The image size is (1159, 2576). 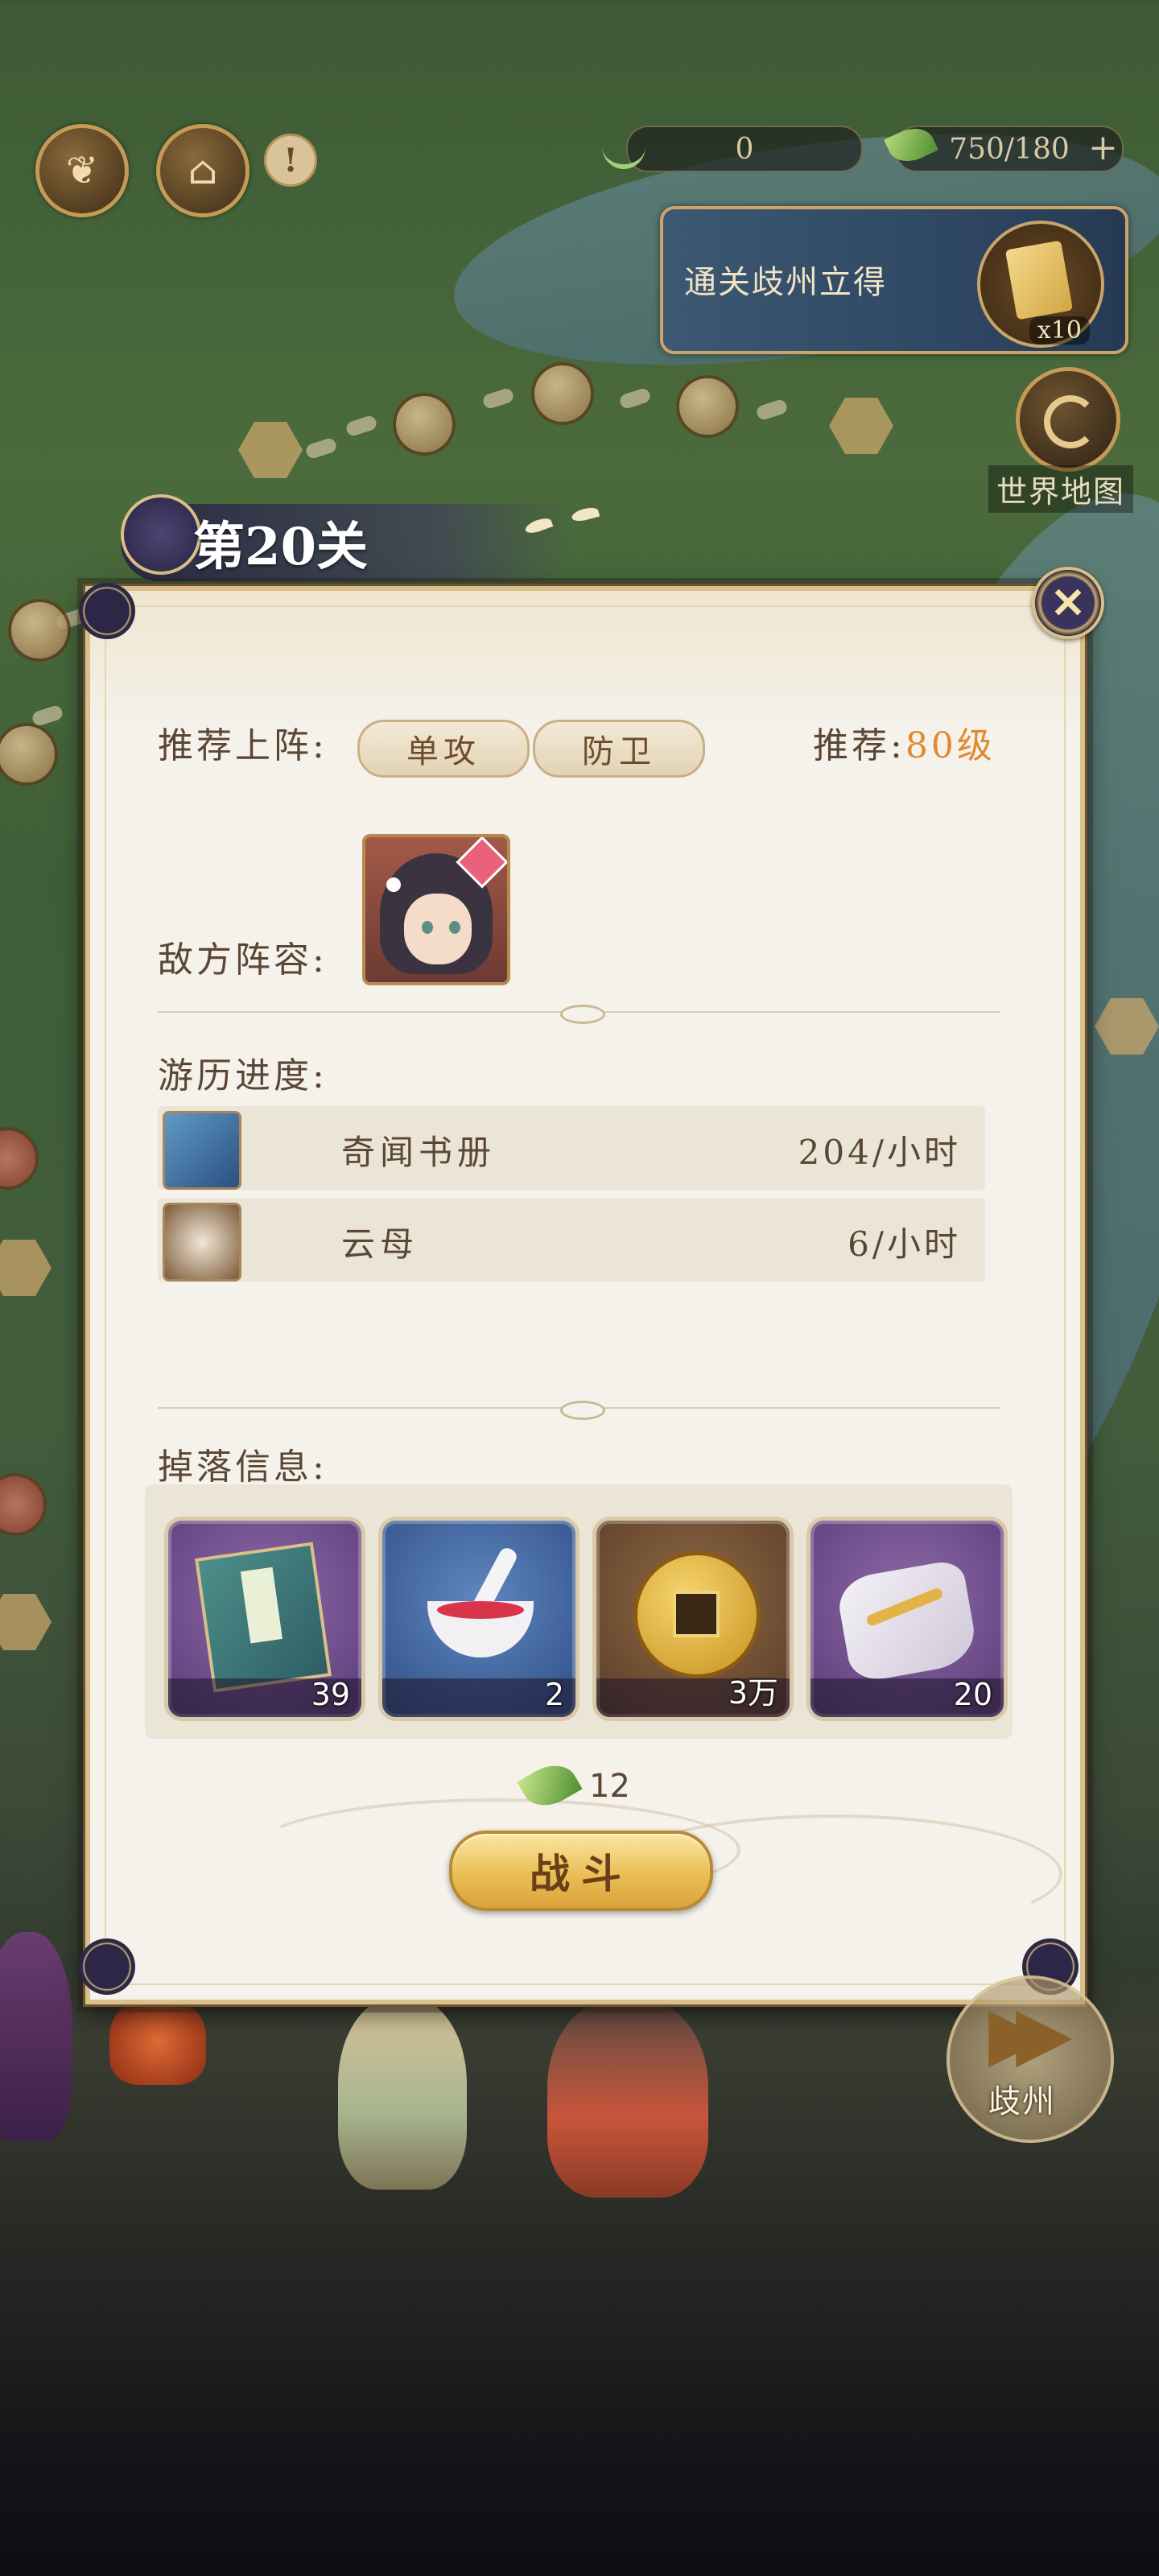 I want to click on ticket-icon, so click(x=1039, y=280).